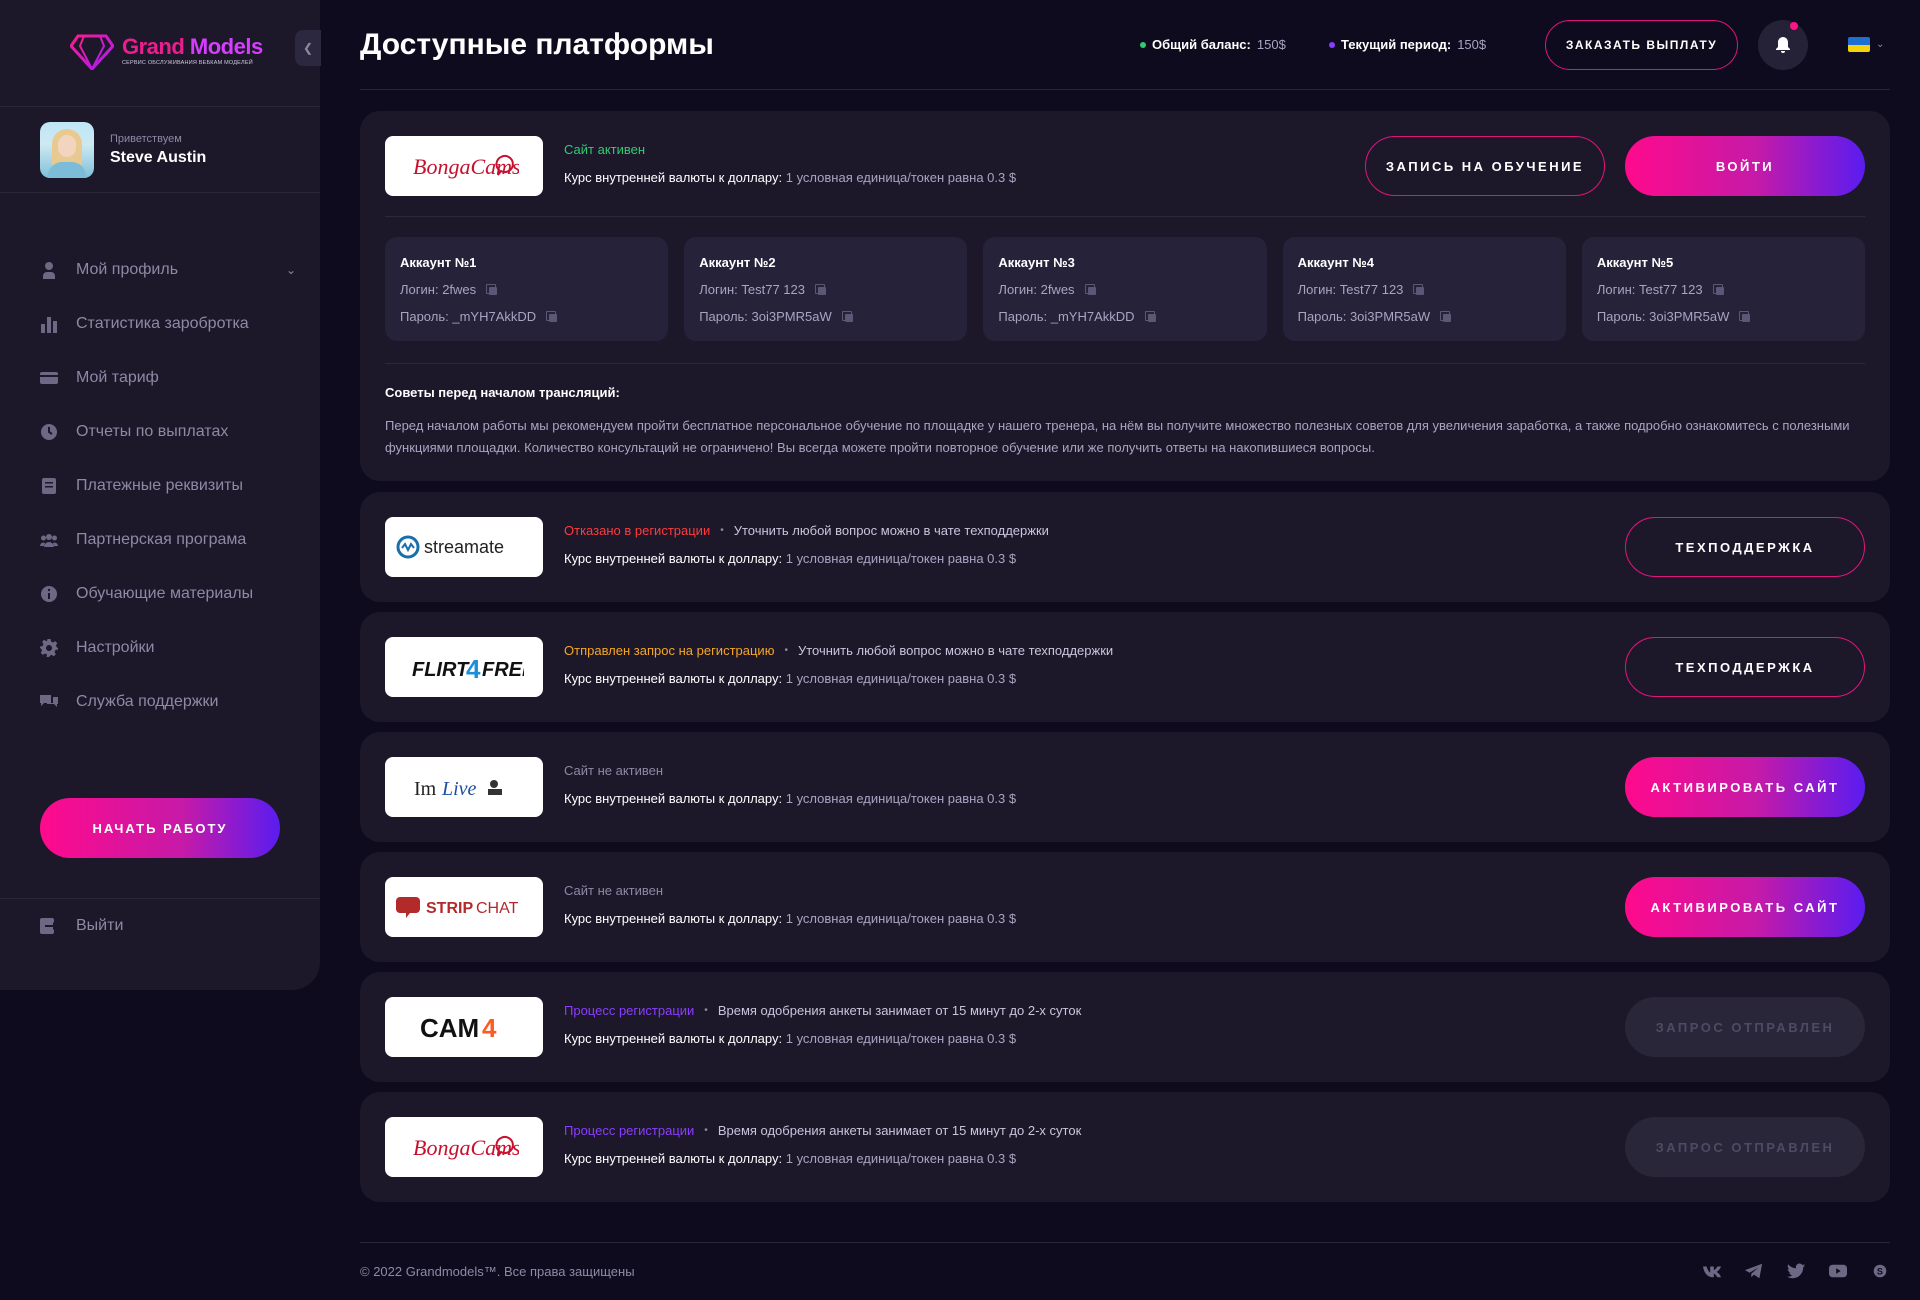 The width and height of the screenshot is (1920, 1300). I want to click on chevron-left-icon: ❮, so click(308, 48).